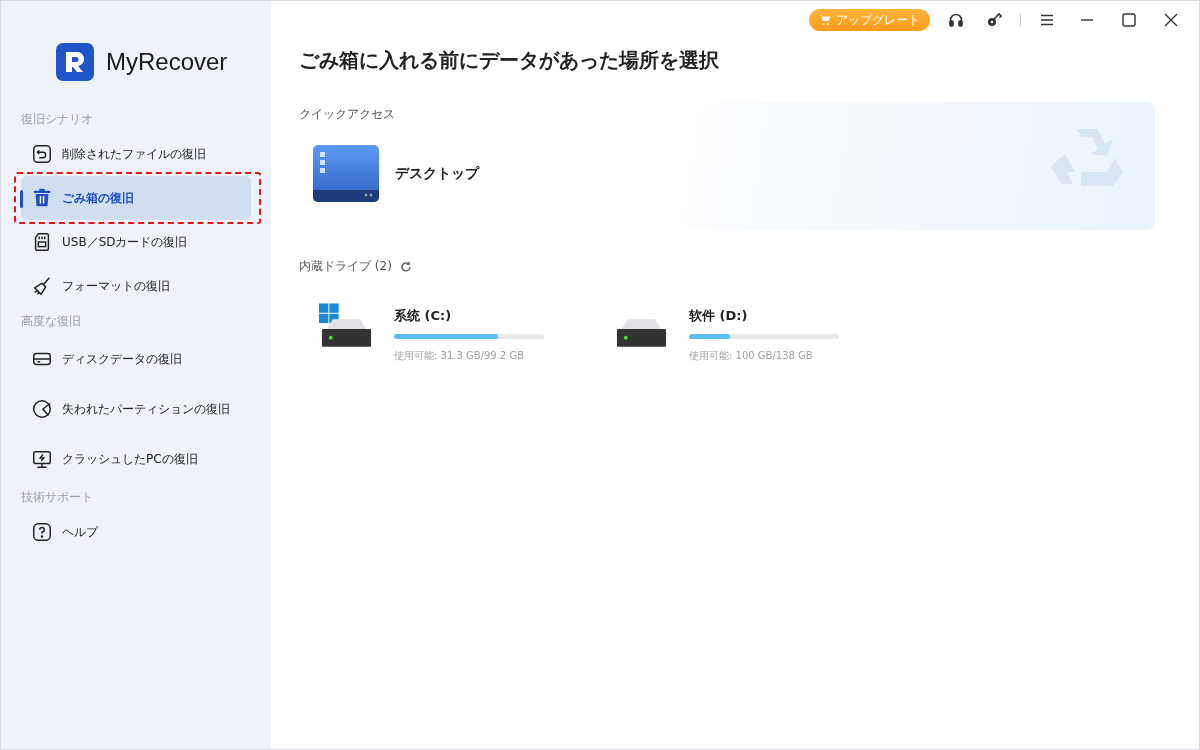 This screenshot has height=750, width=1200. Describe the element at coordinates (57, 497) in the screenshot. I see `section-heading: 技術サポート` at that location.